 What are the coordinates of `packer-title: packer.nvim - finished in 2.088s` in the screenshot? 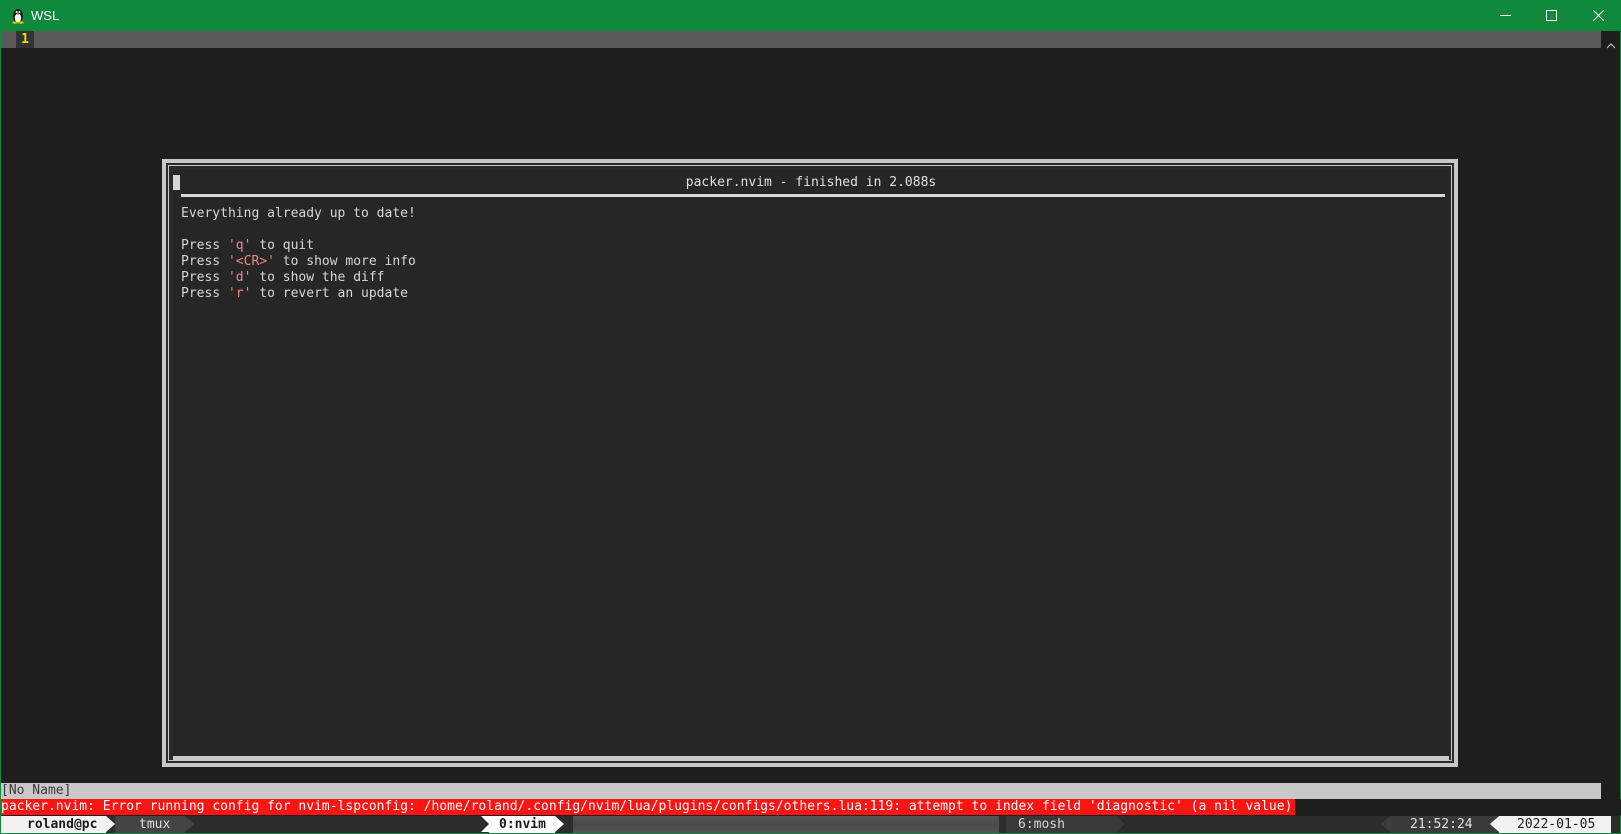 It's located at (811, 182).